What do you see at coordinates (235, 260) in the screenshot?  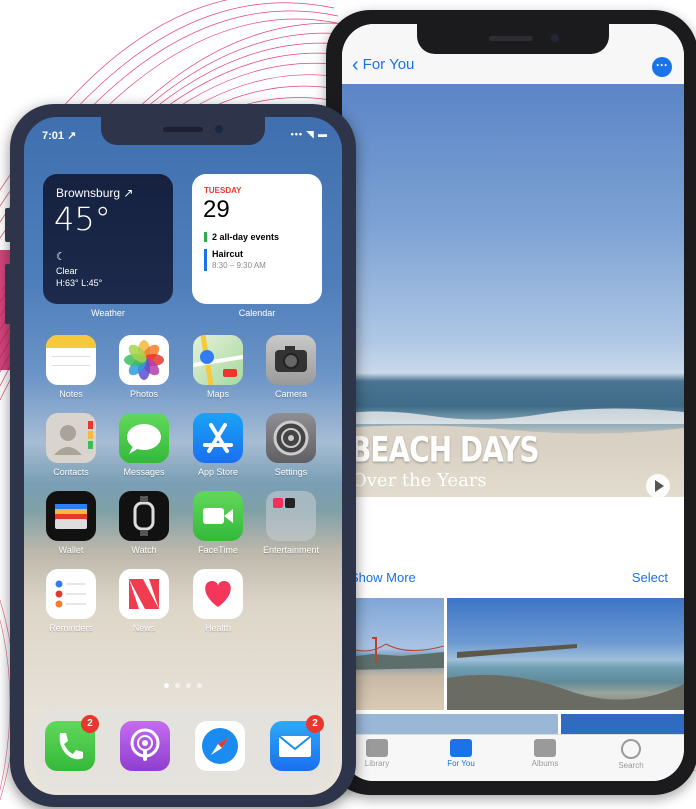 I see `calendar-event: Haircut 8:30 – 9:30 AM` at bounding box center [235, 260].